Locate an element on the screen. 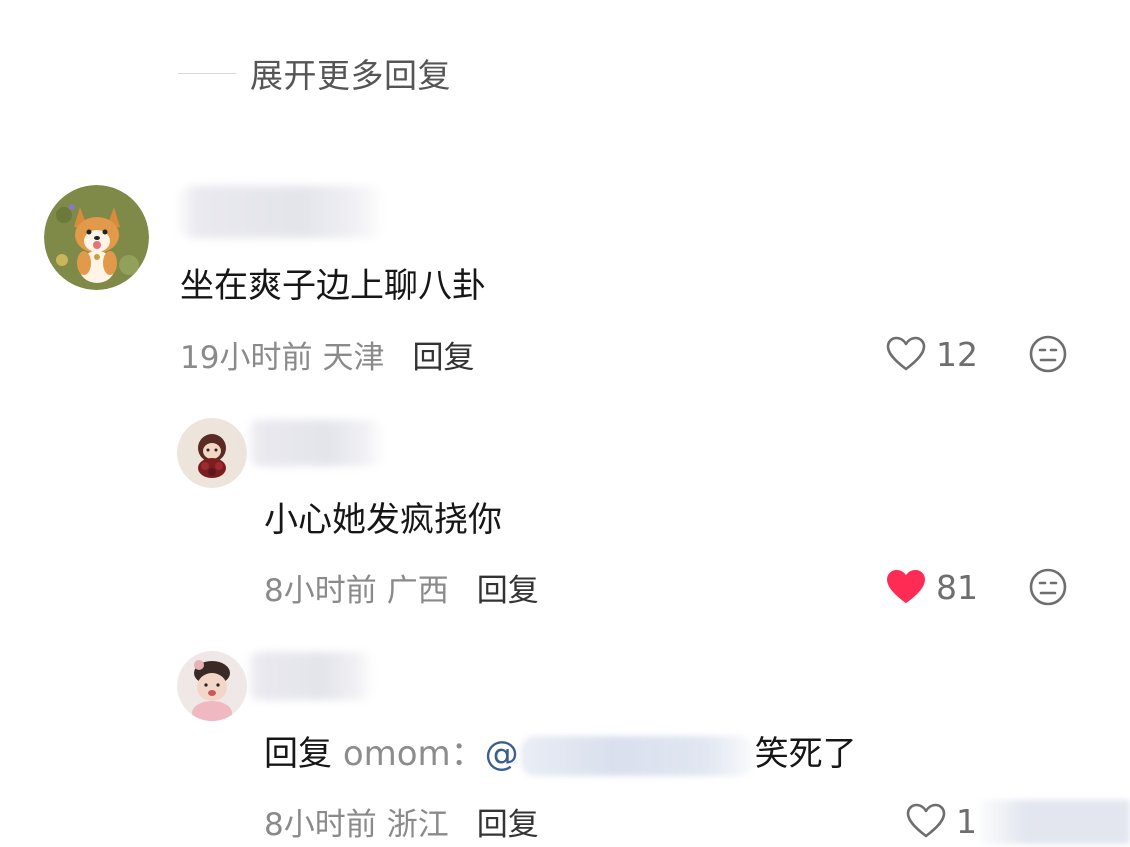 The width and height of the screenshot is (1130, 847). comment-time: 19小时前 is located at coordinates (246, 357).